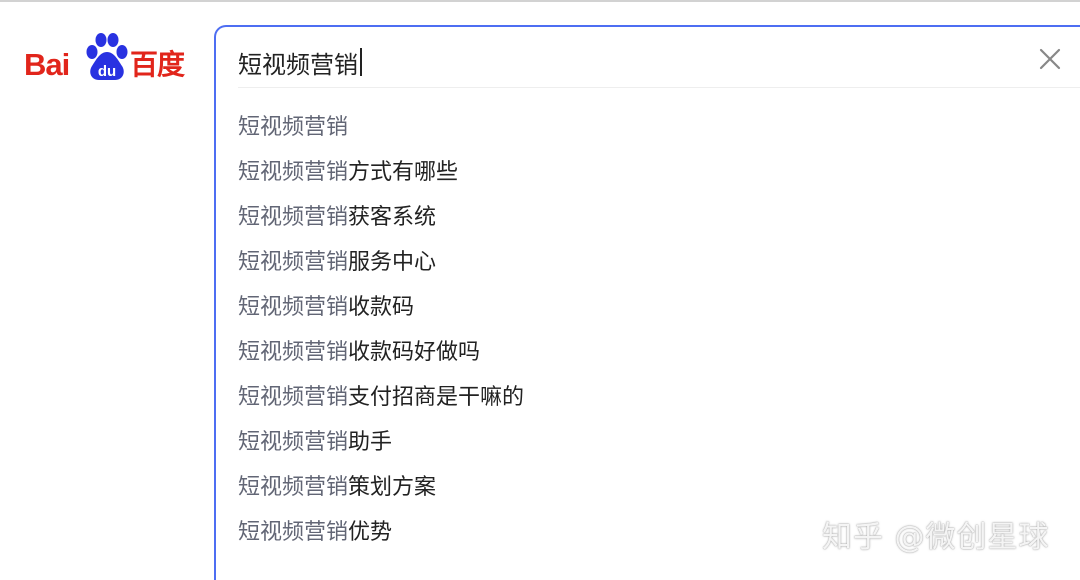  What do you see at coordinates (392, 487) in the screenshot?
I see `suggestion-suffix: 策划方案` at bounding box center [392, 487].